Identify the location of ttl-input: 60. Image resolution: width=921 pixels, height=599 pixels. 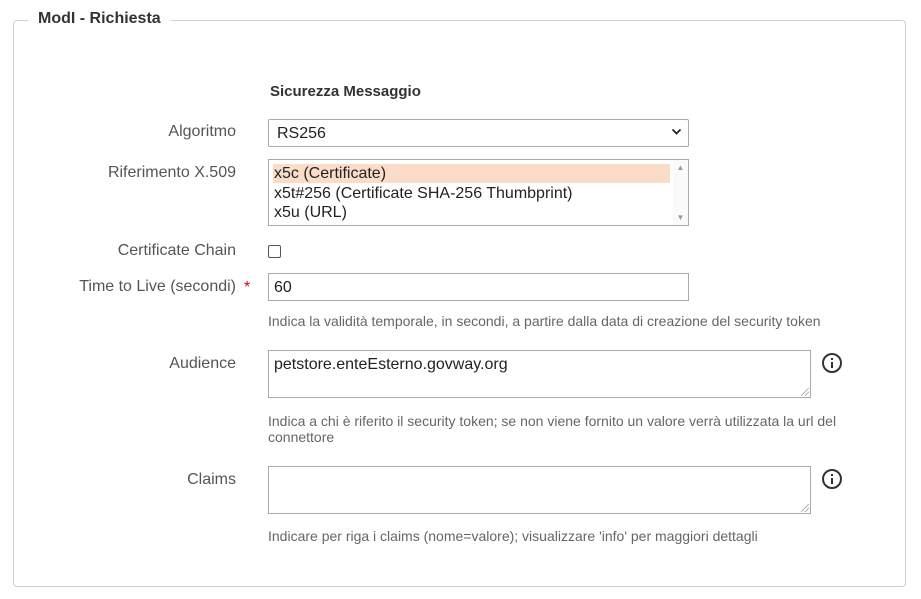
(478, 287).